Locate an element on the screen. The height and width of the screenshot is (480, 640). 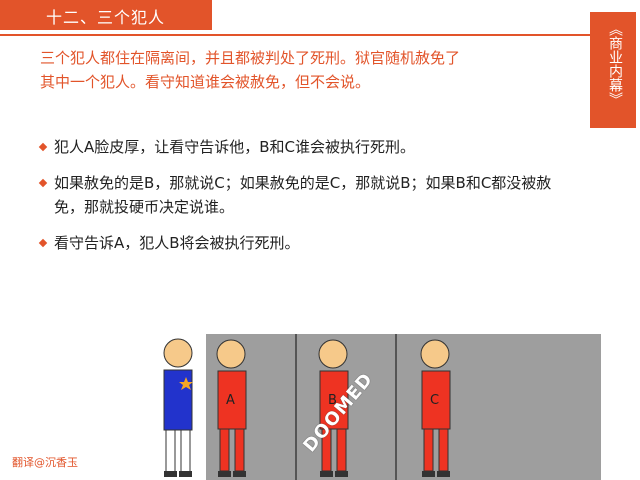
prisoner-c-figure is located at coordinates (435, 408).